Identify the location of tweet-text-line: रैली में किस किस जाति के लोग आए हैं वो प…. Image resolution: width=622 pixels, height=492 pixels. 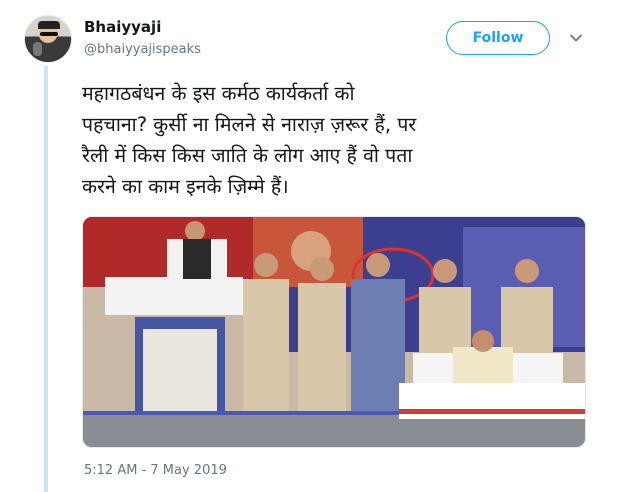
(247, 155).